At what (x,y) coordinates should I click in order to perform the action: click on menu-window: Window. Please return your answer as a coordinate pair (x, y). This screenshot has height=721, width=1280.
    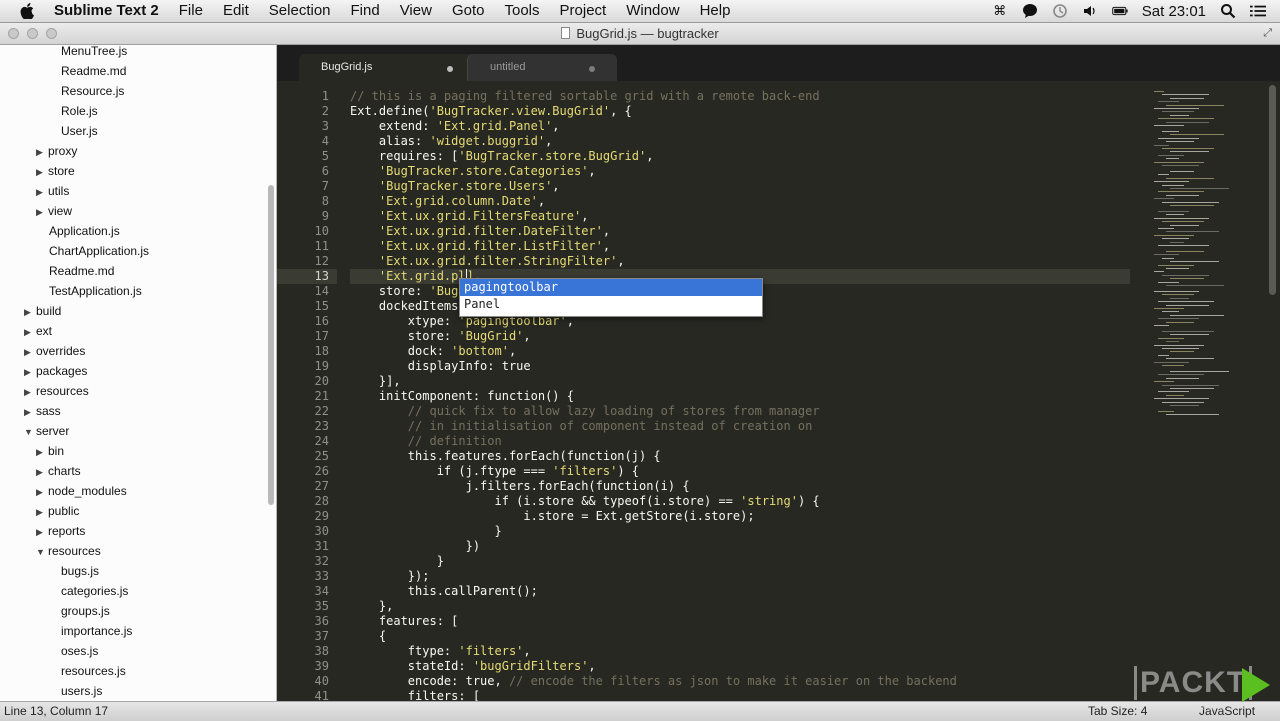
    Looking at the image, I should click on (652, 11).